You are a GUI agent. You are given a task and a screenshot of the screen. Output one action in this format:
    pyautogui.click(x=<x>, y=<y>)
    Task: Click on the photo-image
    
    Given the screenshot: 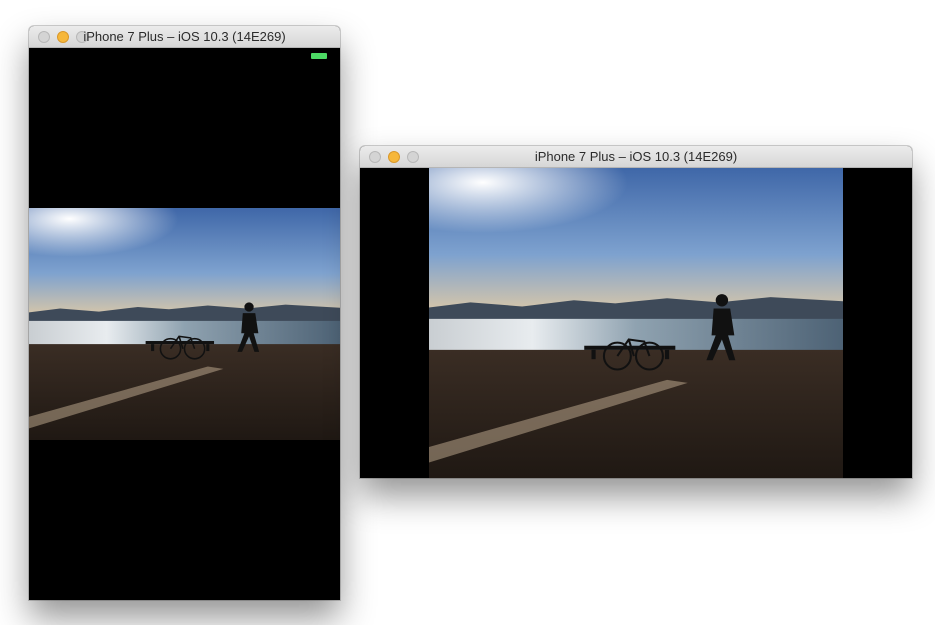 What is the action you would take?
    pyautogui.click(x=184, y=324)
    